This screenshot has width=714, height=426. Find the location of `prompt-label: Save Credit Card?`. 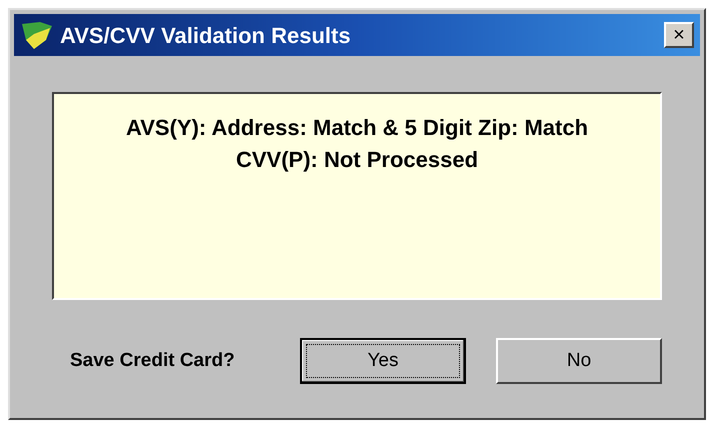

prompt-label: Save Credit Card? is located at coordinates (153, 360).